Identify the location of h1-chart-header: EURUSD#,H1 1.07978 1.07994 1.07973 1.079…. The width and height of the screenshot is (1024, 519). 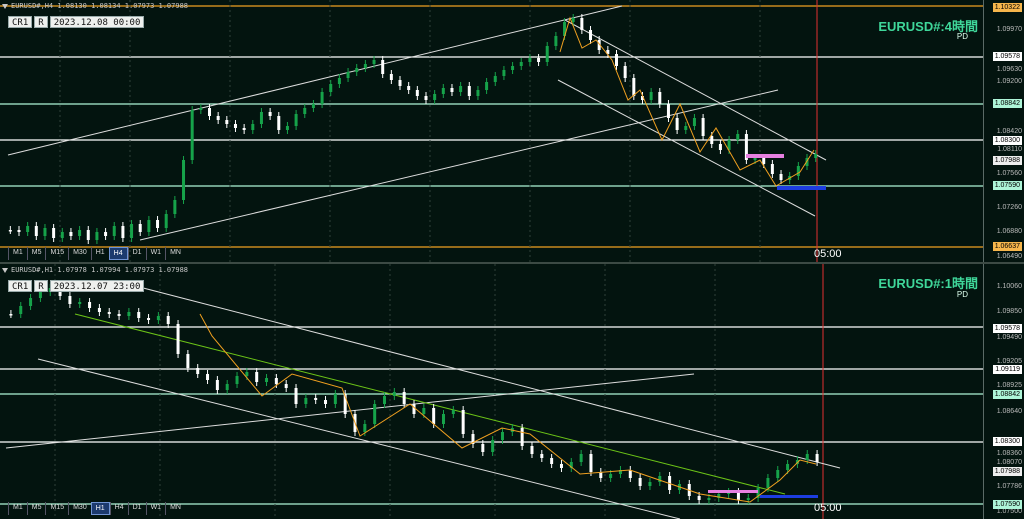
(95, 270).